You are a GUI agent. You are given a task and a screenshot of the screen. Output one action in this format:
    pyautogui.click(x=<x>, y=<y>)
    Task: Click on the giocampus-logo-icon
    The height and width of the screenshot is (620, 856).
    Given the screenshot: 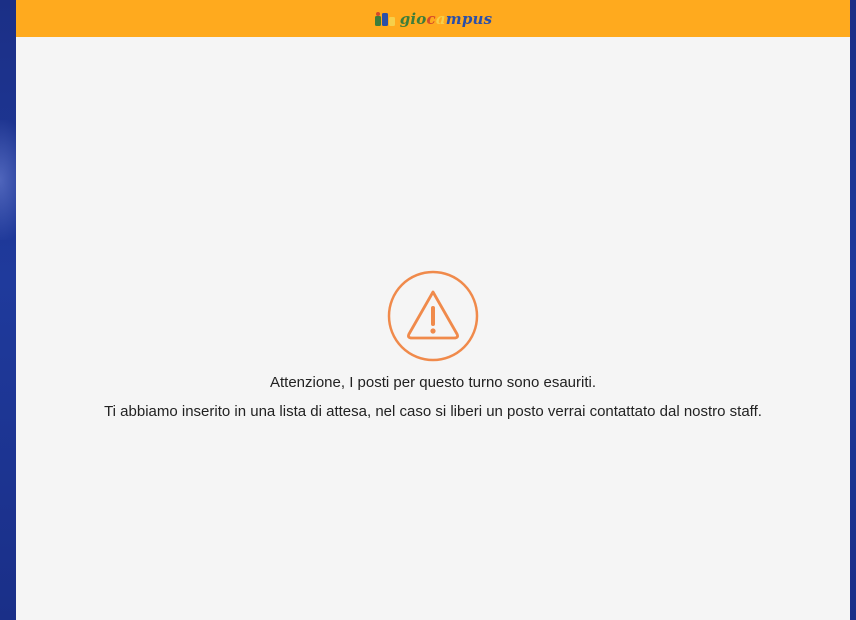 What is the action you would take?
    pyautogui.click(x=384, y=18)
    